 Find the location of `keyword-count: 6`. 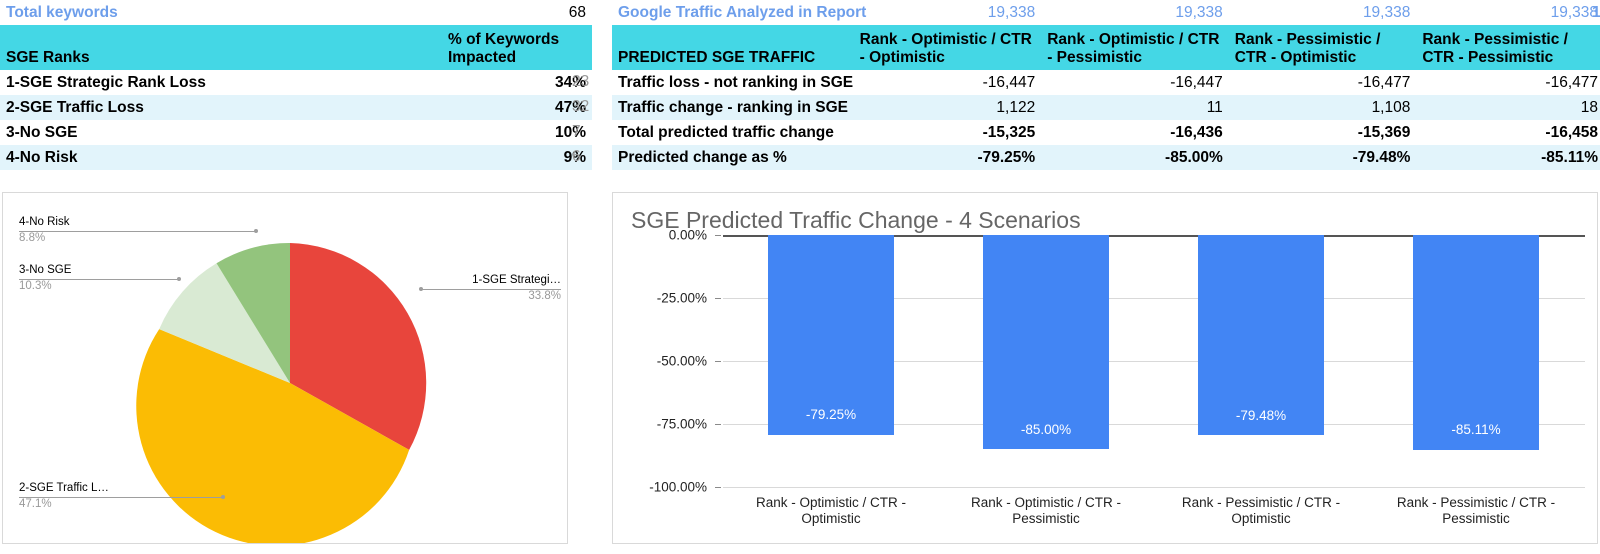

keyword-count: 6 is located at coordinates (576, 156).